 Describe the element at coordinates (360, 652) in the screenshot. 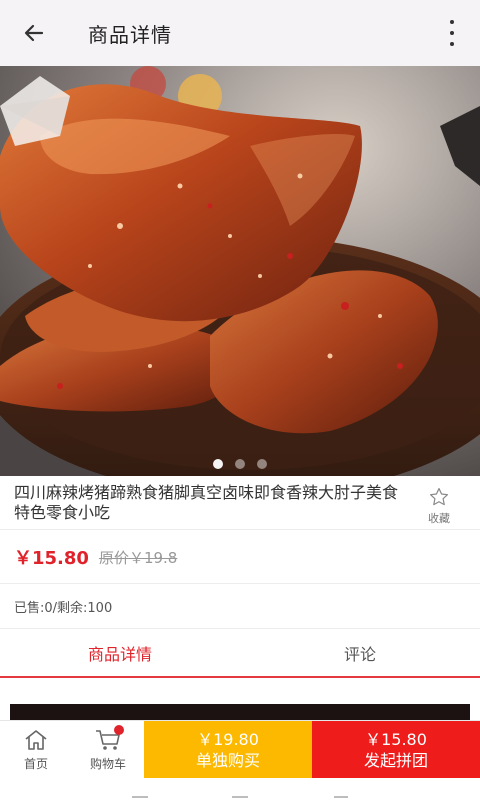

I see `tab-reviews: 评论` at that location.